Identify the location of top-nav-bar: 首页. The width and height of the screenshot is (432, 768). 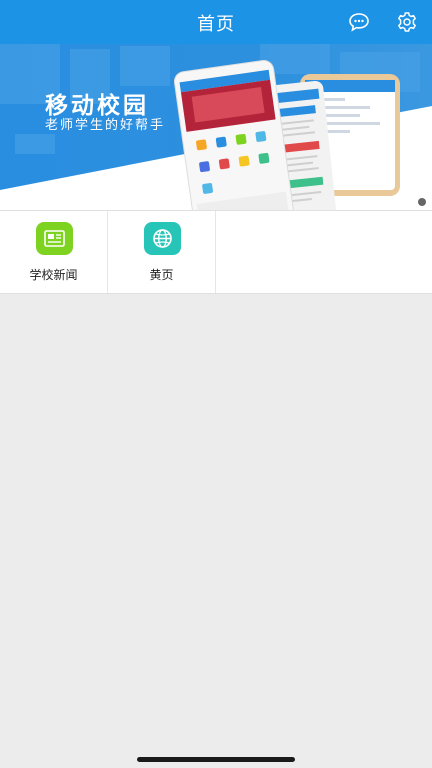
(216, 22).